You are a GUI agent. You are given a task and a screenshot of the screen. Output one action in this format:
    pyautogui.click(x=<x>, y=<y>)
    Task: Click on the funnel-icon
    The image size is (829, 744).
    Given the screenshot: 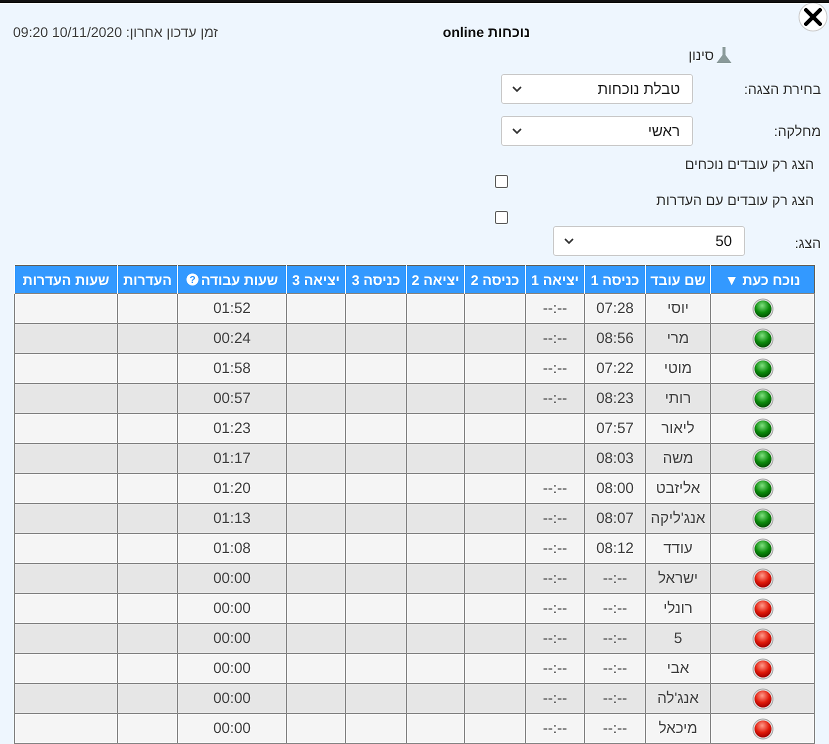 What is the action you would take?
    pyautogui.click(x=724, y=55)
    